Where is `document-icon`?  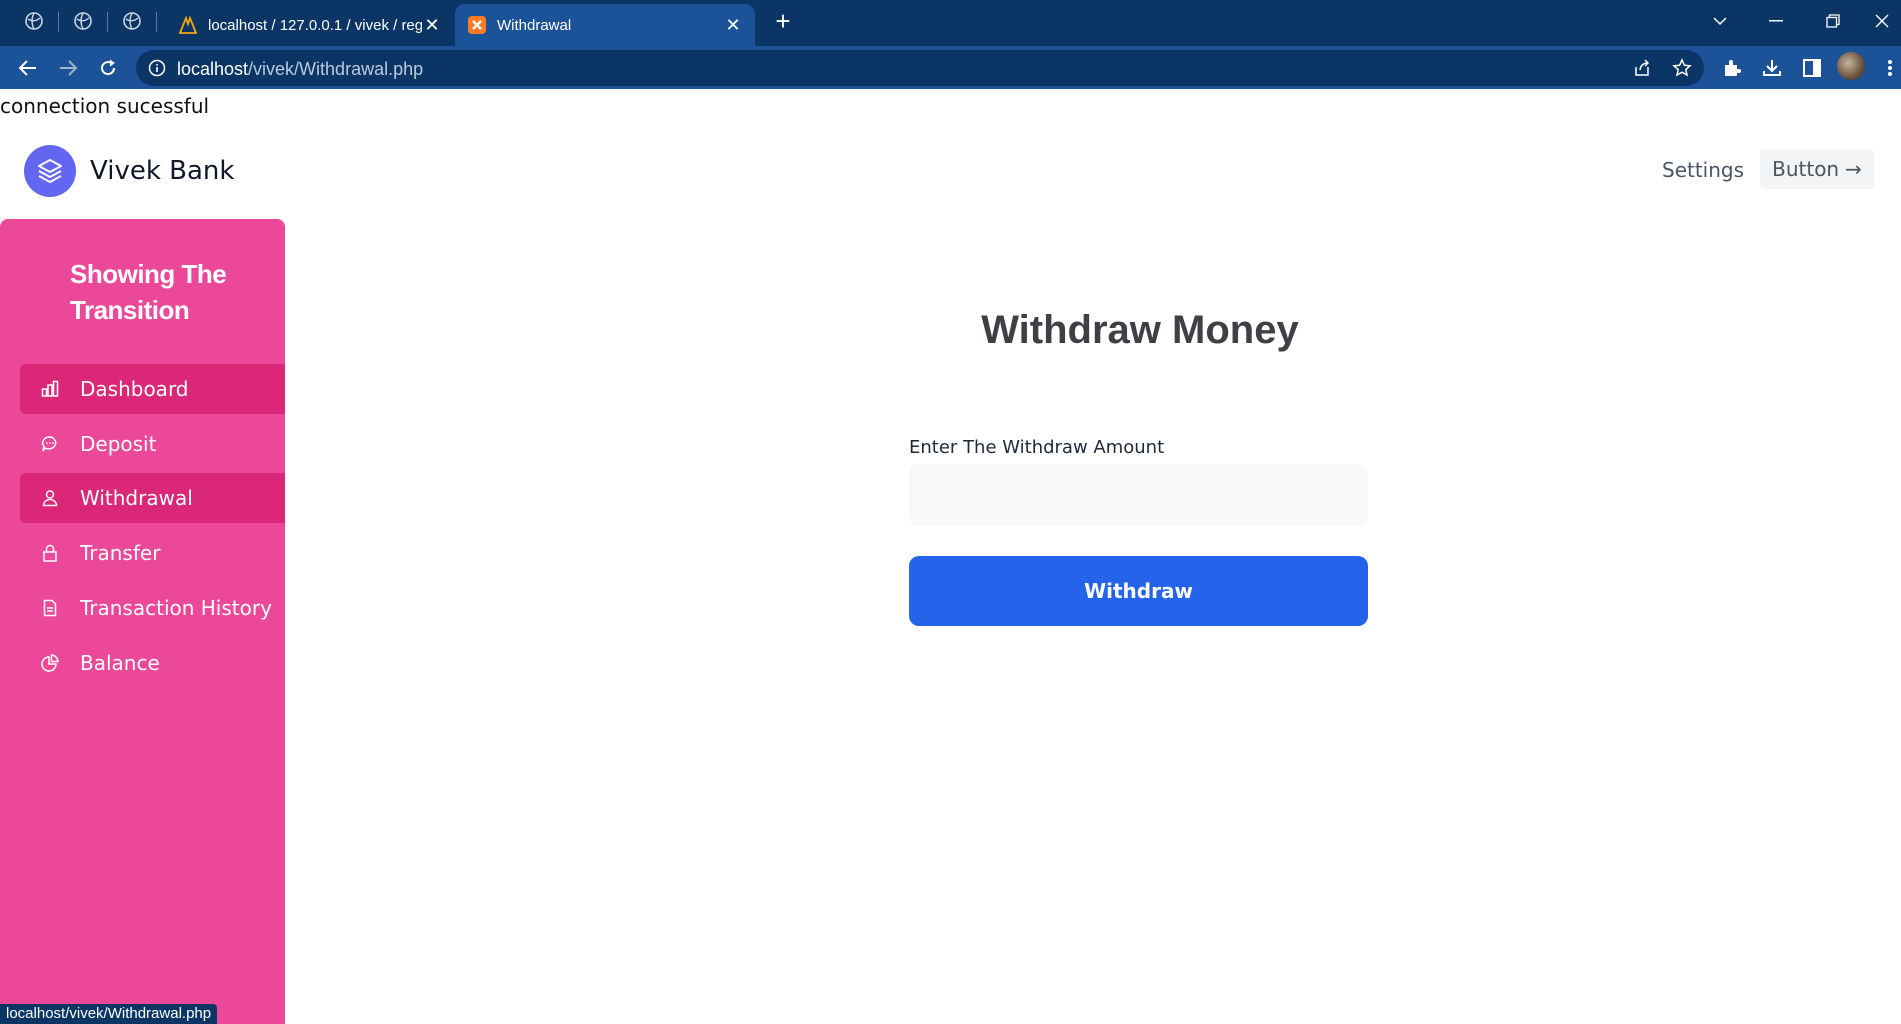
document-icon is located at coordinates (50, 608).